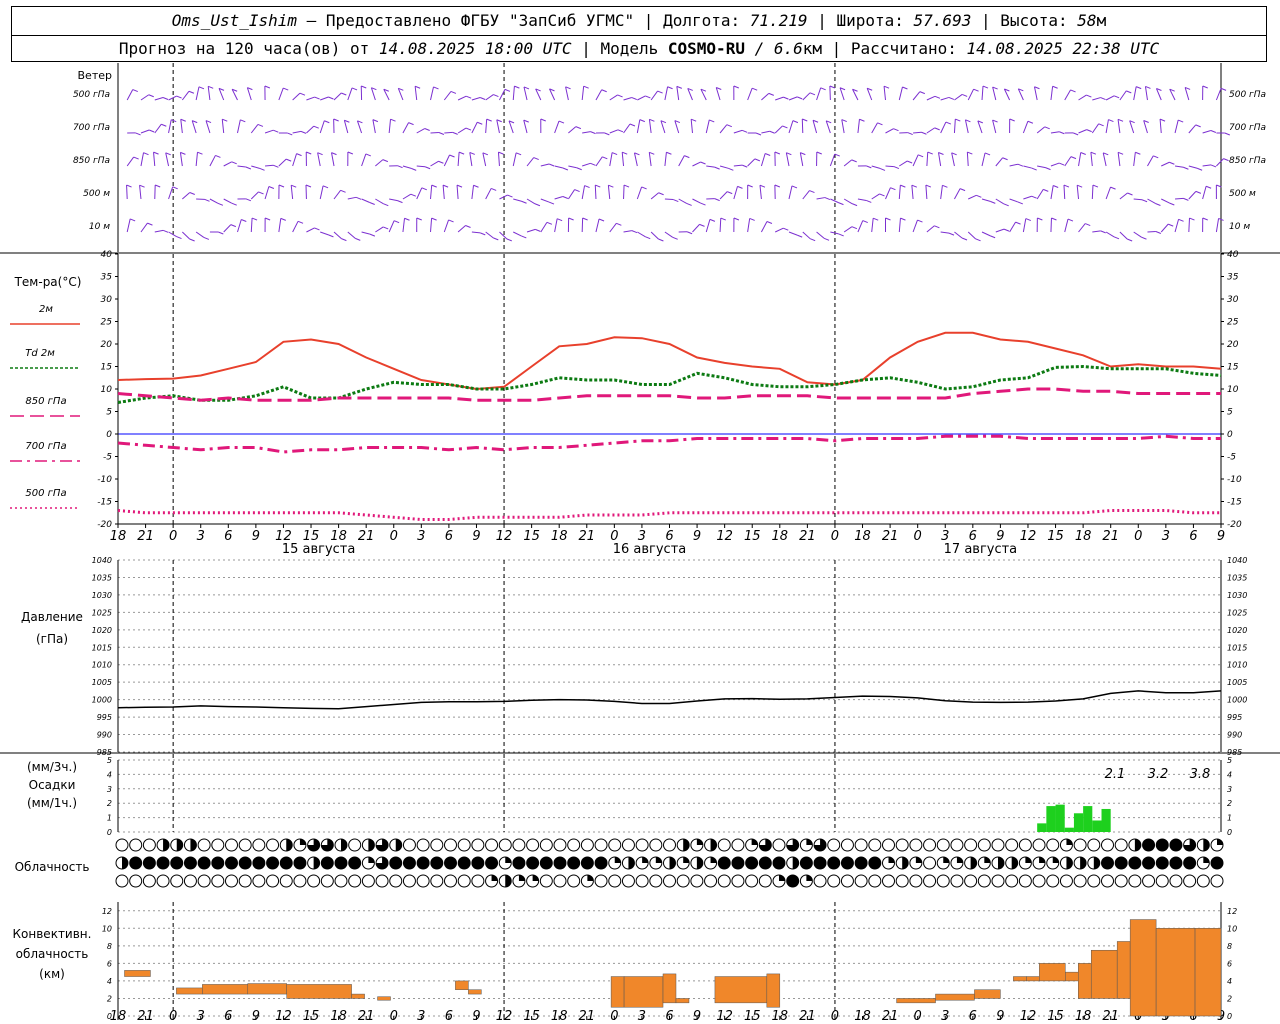  What do you see at coordinates (1233, 390) in the screenshot?
I see `temp-tick-right: 10` at bounding box center [1233, 390].